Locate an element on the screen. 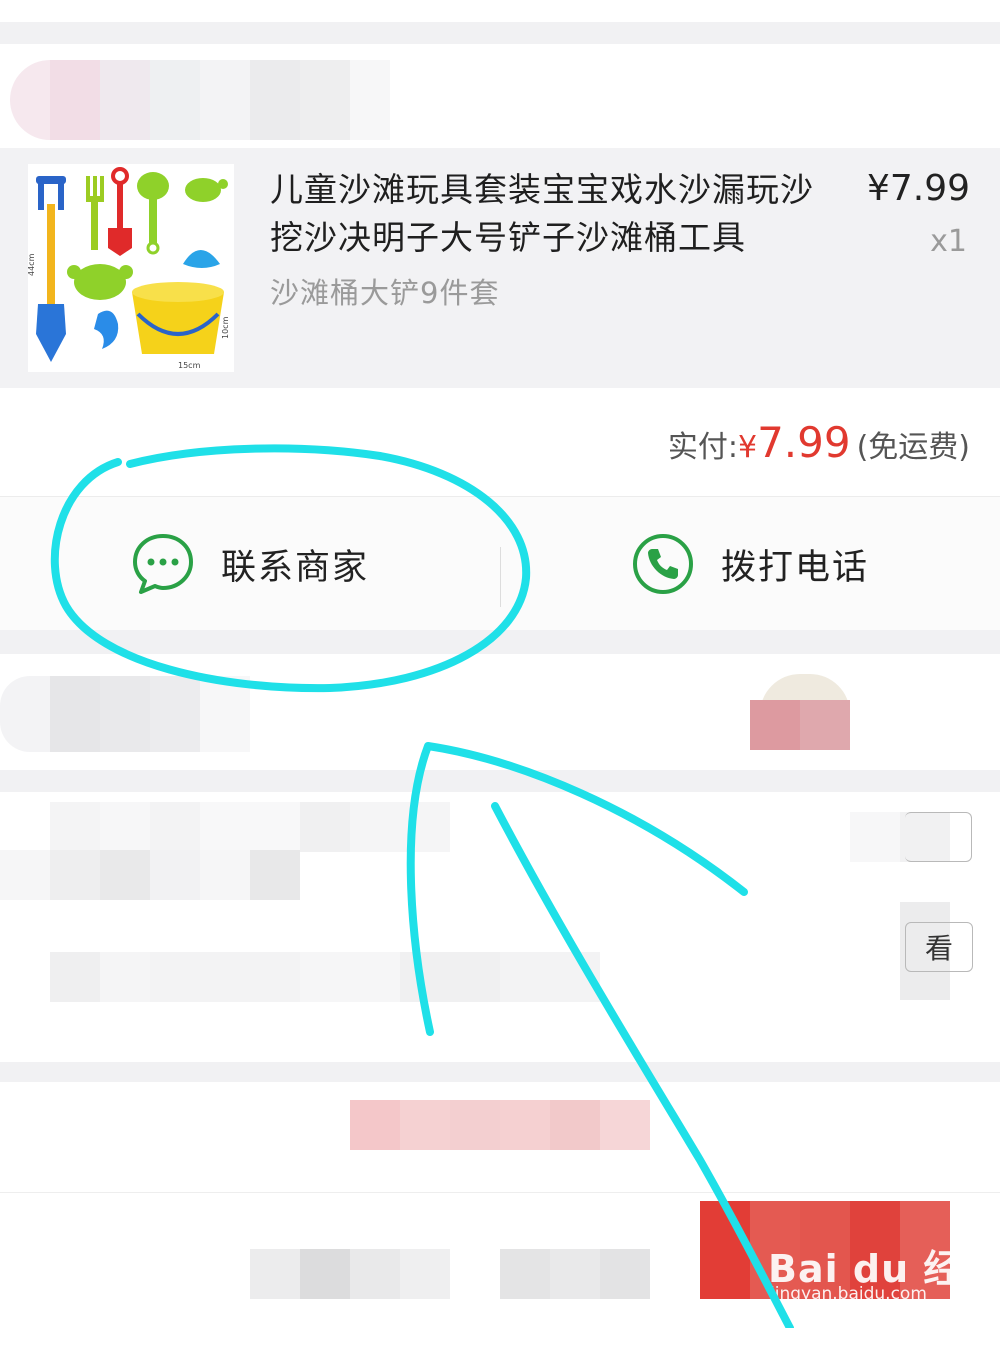  paid-label: 实付: is located at coordinates (702, 447).